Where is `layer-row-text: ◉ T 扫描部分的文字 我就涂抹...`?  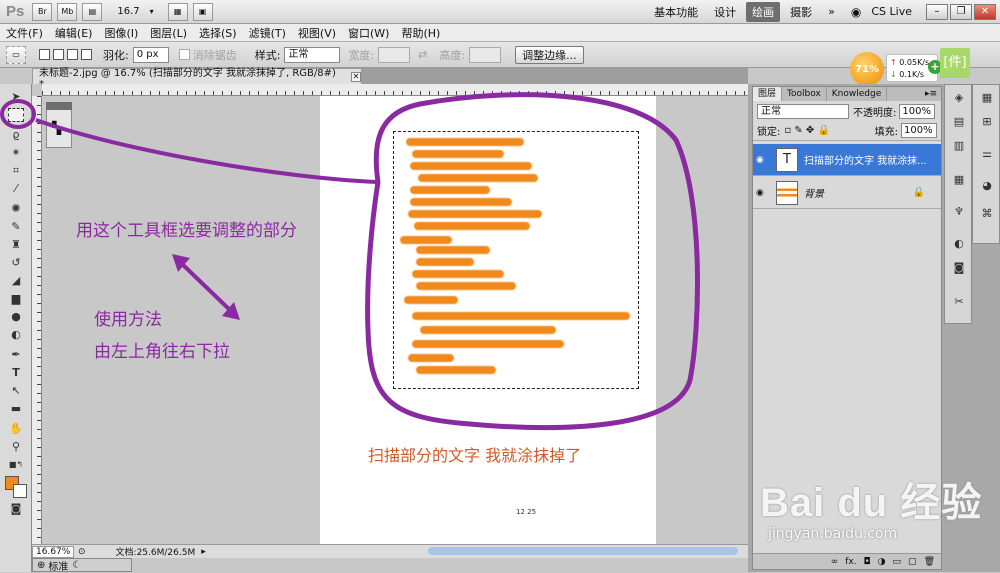 layer-row-text: ◉ T 扫描部分的文字 我就涂抹... is located at coordinates (847, 160).